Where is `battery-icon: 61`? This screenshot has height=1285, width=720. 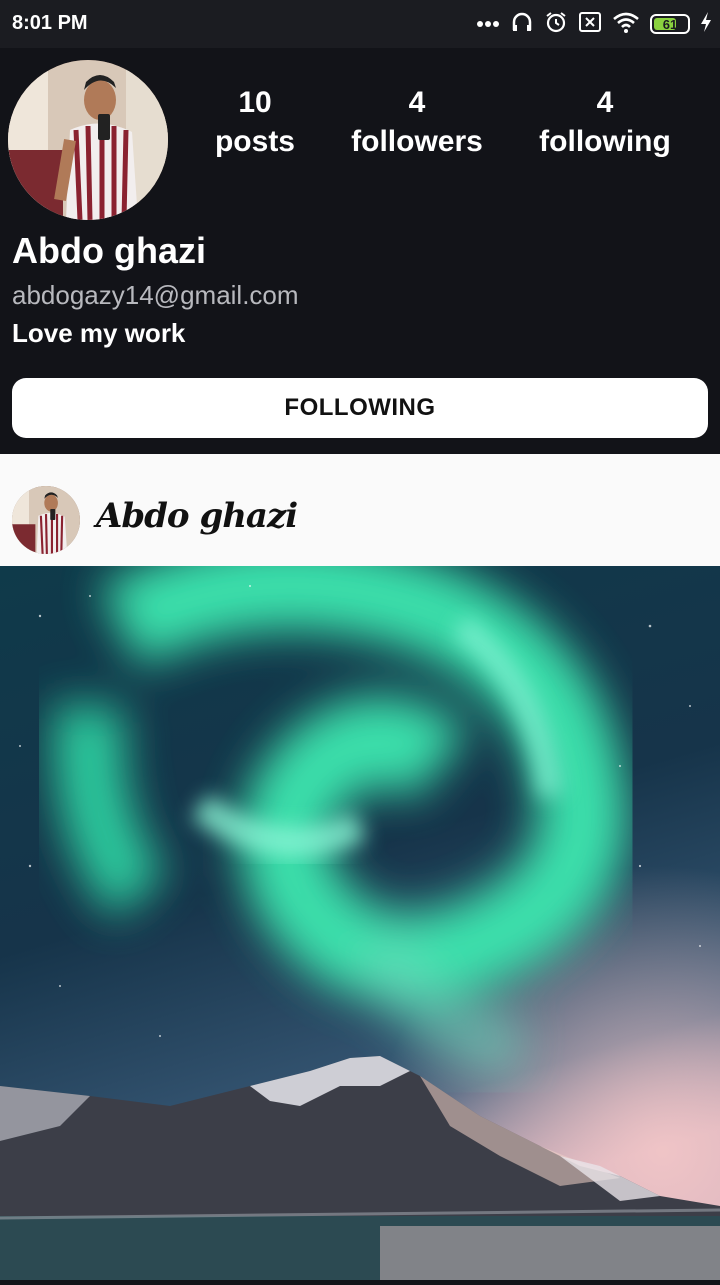
battery-icon: 61 is located at coordinates (670, 24).